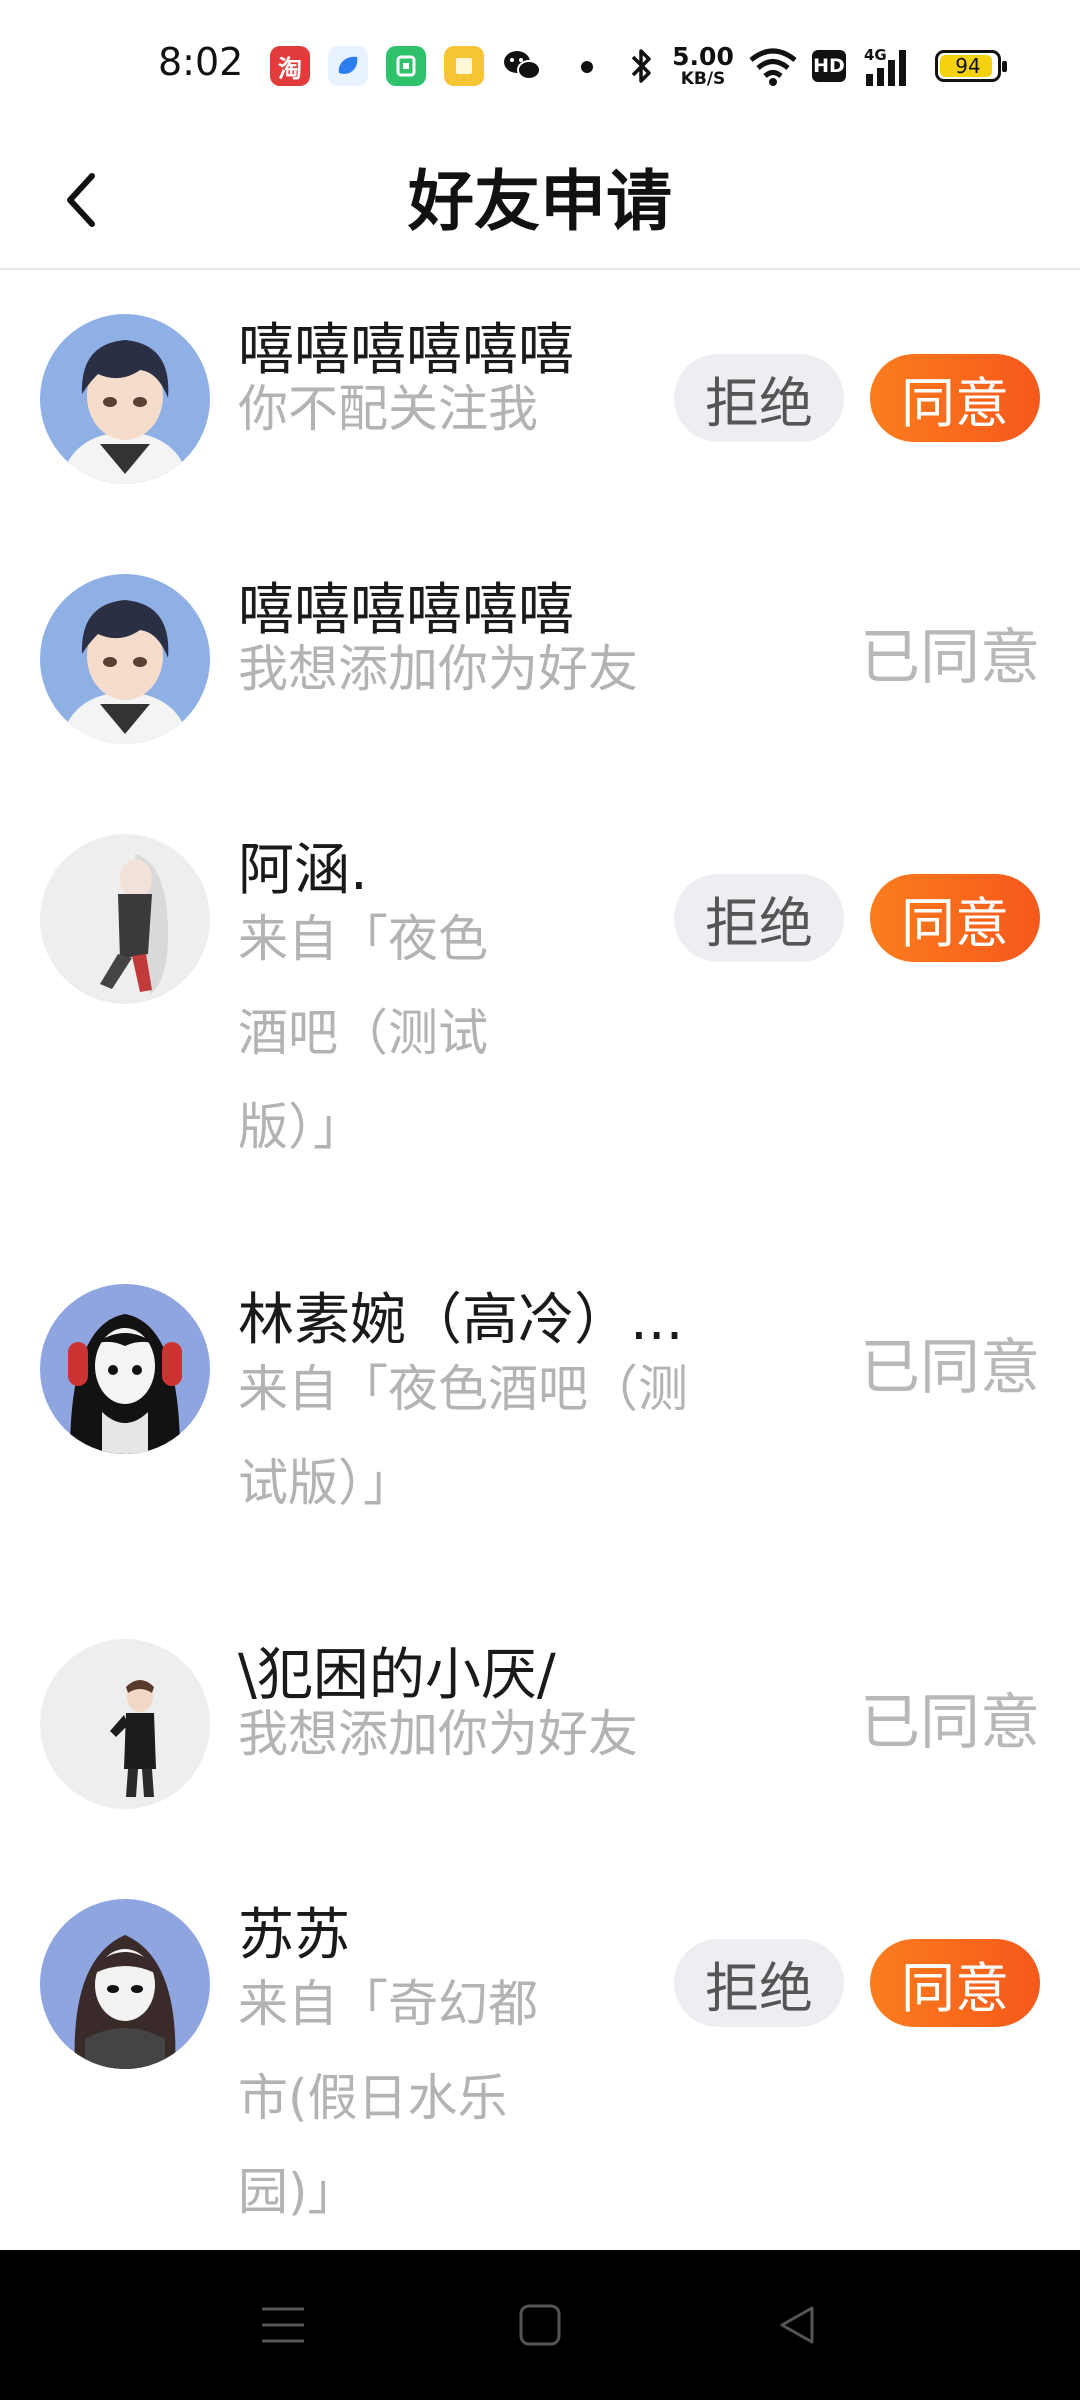 The image size is (1080, 2400). Describe the element at coordinates (325, 1483) in the screenshot. I see `request-message-line: 试版）」` at that location.